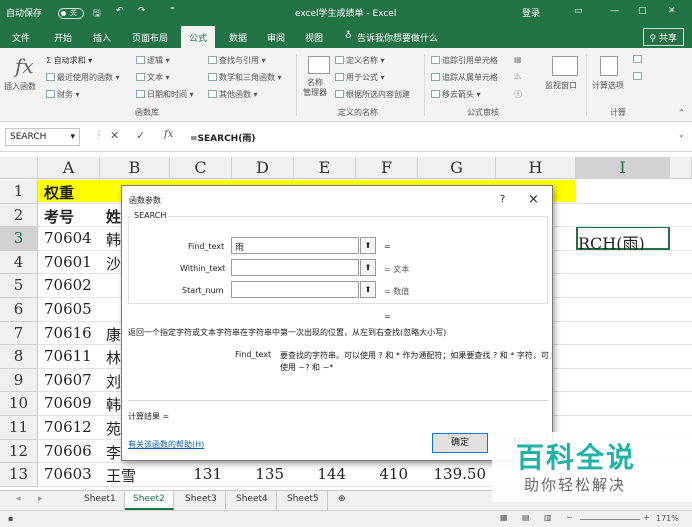 This screenshot has width=692, height=527. Describe the element at coordinates (153, 77) in the screenshot. I see `text-button: 文本 ▾` at that location.